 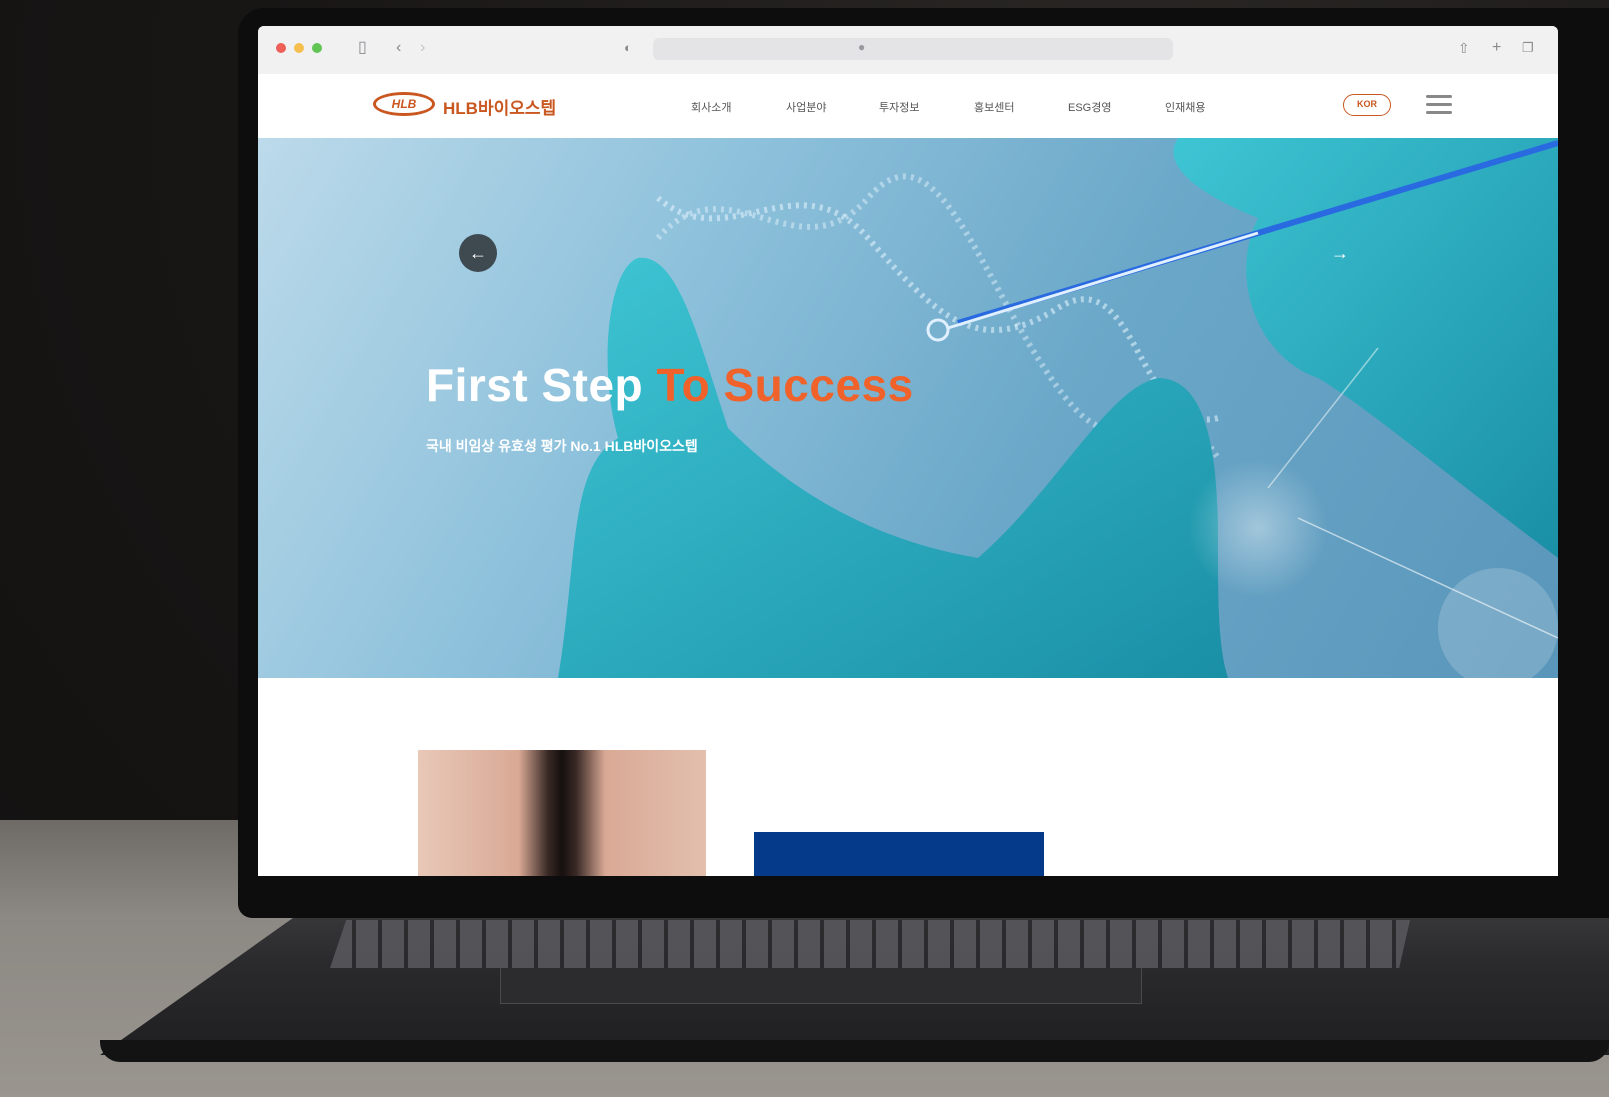 What do you see at coordinates (404, 104) in the screenshot?
I see `logo-mark: HLB` at bounding box center [404, 104].